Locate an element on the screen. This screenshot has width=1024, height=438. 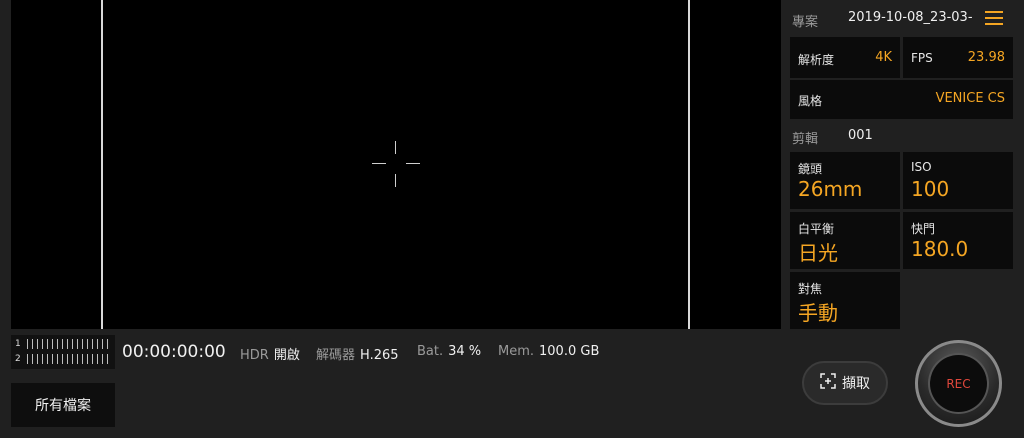
white-balance-label: 白平衡 is located at coordinates (816, 229).